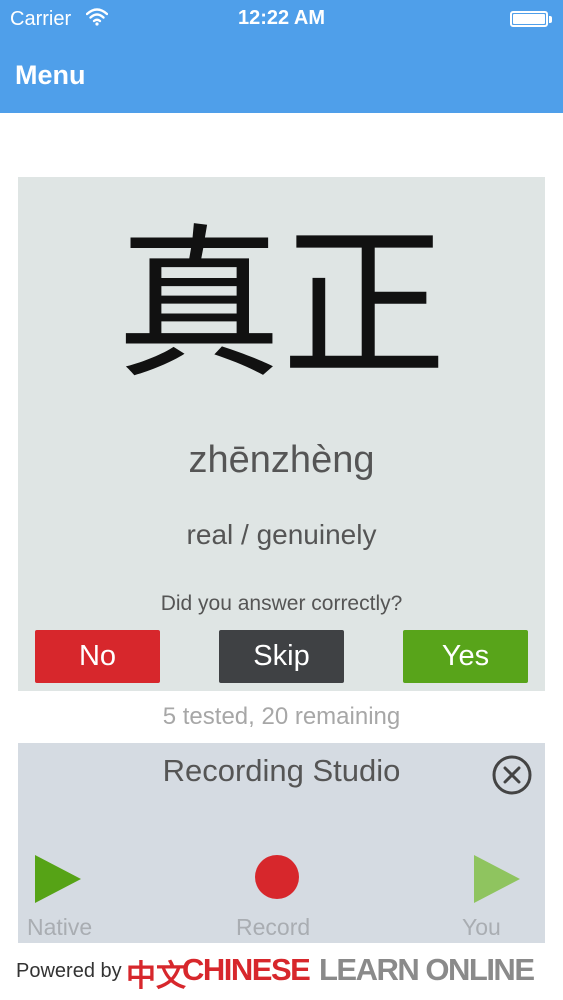 This screenshot has height=1000, width=563. I want to click on you-label: You, so click(481, 927).